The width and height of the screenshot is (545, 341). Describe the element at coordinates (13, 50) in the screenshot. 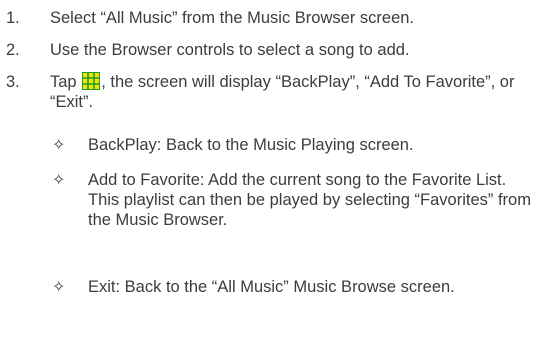

I see `step-number: 2.` at that location.